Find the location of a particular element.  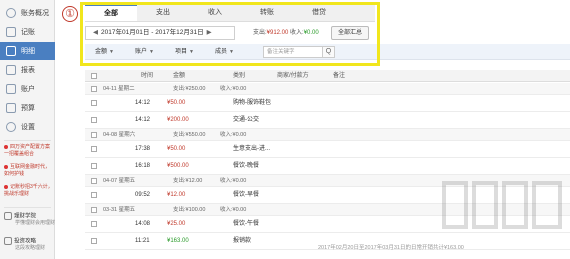

filter-member: 成员 ▼ is located at coordinates (224, 52).